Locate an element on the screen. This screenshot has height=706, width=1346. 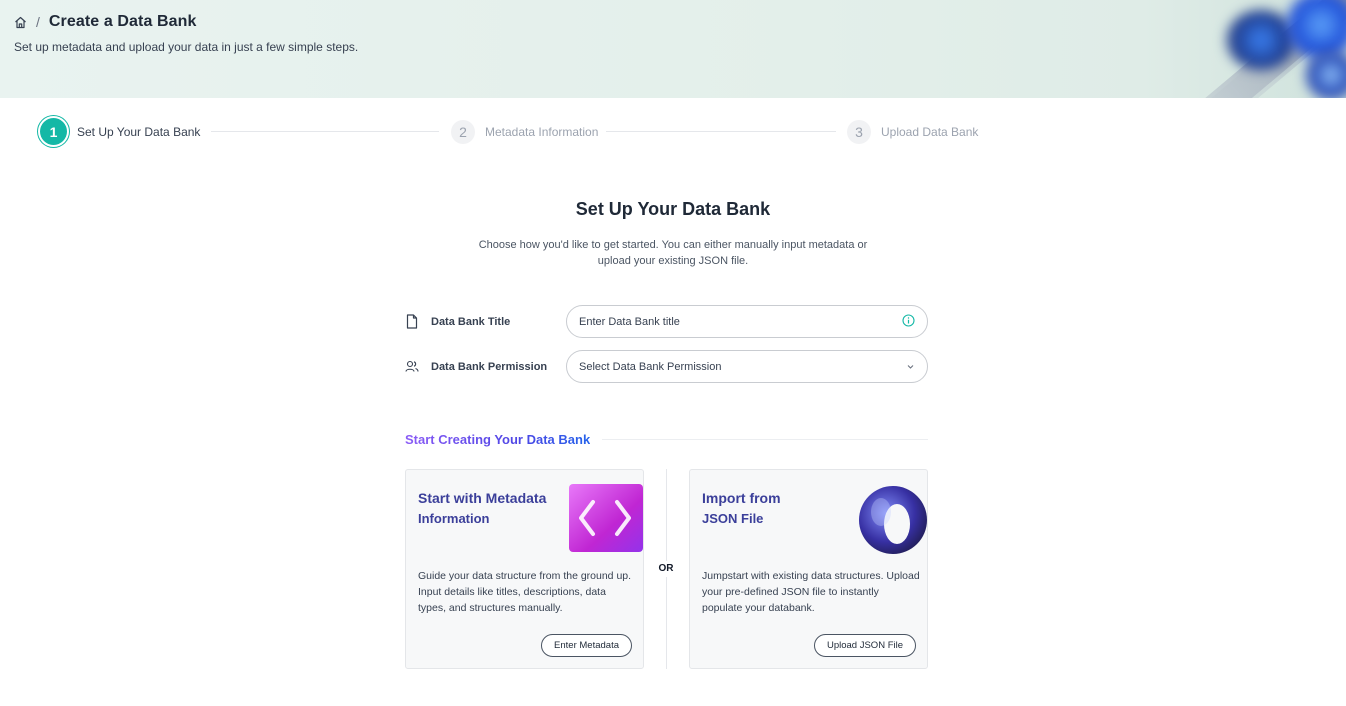
metadata-card-title-line1: Start with Metadata is located at coordinates (482, 498).